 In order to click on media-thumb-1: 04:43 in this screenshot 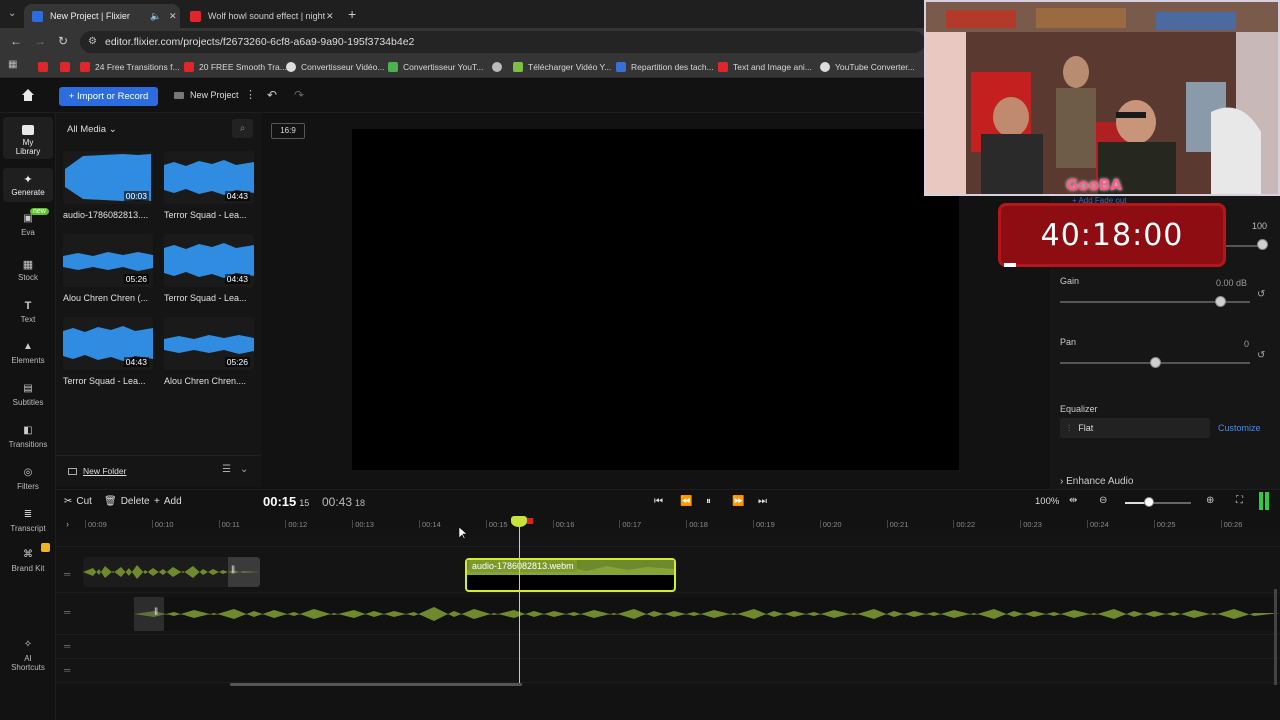, I will do `click(209, 177)`.